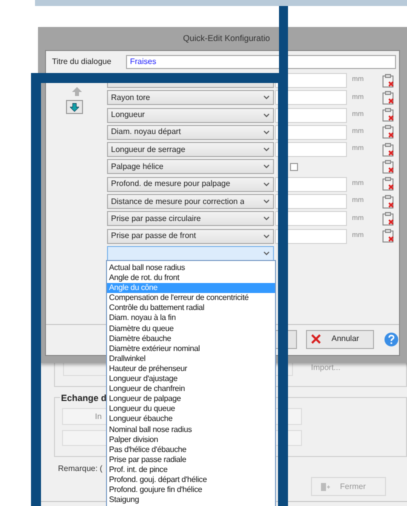  What do you see at coordinates (190, 202) in the screenshot?
I see `parameter-dropdown: Distance de mesure pour correction a` at bounding box center [190, 202].